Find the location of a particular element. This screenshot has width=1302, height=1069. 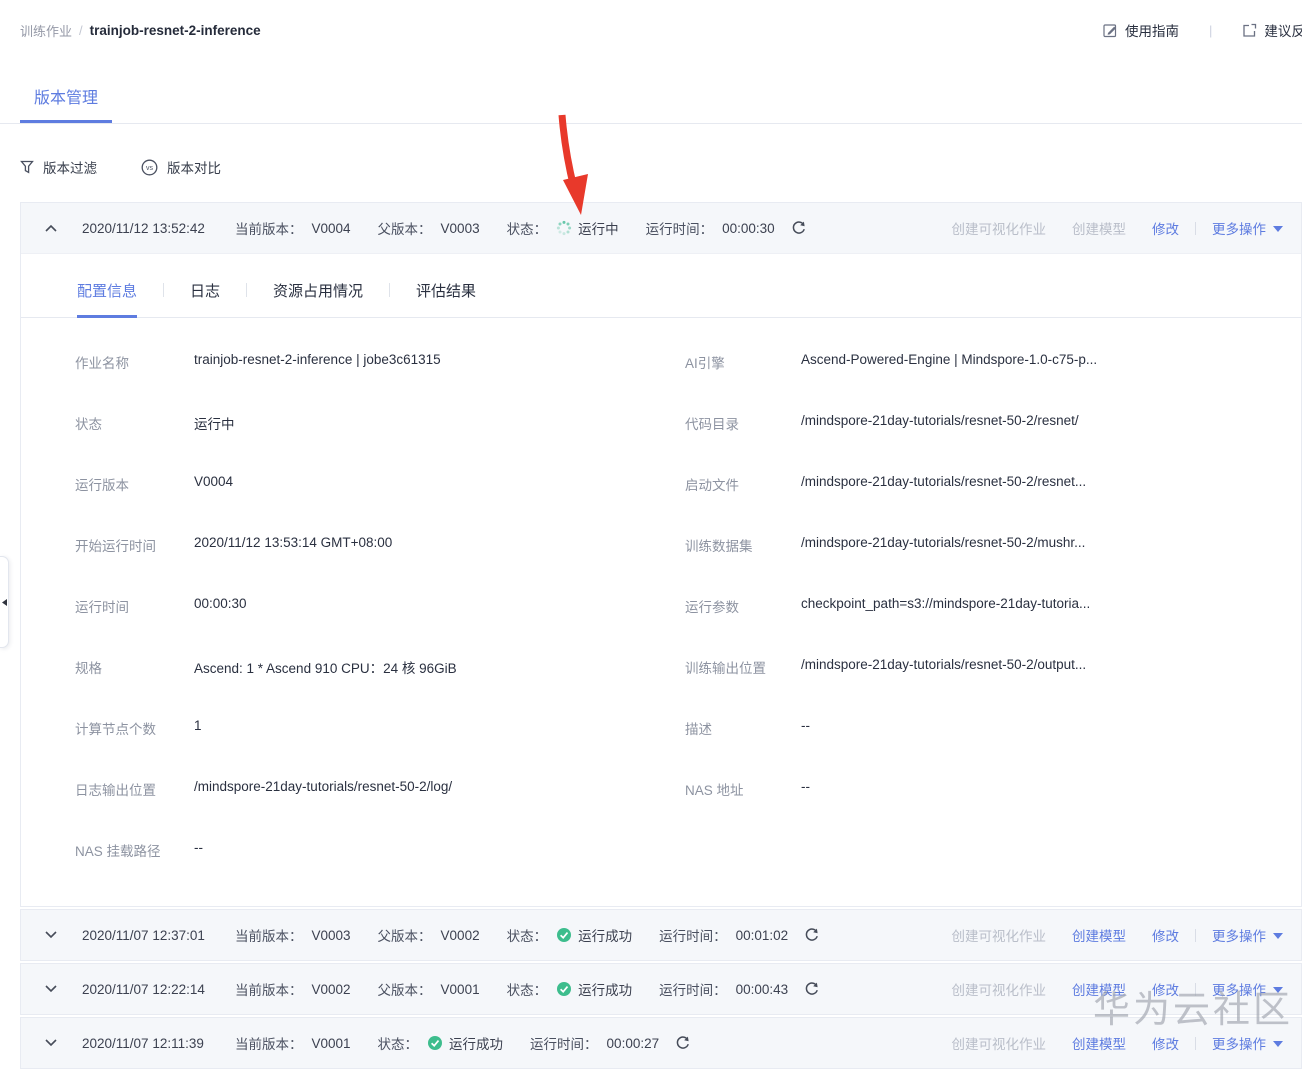

version-timestamp: 2020/11/12 13:52:42 is located at coordinates (143, 228).